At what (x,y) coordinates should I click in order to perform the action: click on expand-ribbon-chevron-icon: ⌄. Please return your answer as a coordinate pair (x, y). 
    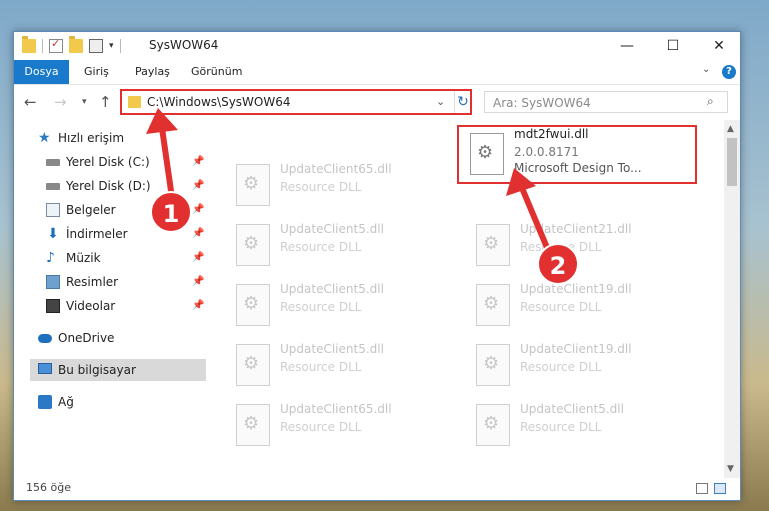
    Looking at the image, I should click on (706, 69).